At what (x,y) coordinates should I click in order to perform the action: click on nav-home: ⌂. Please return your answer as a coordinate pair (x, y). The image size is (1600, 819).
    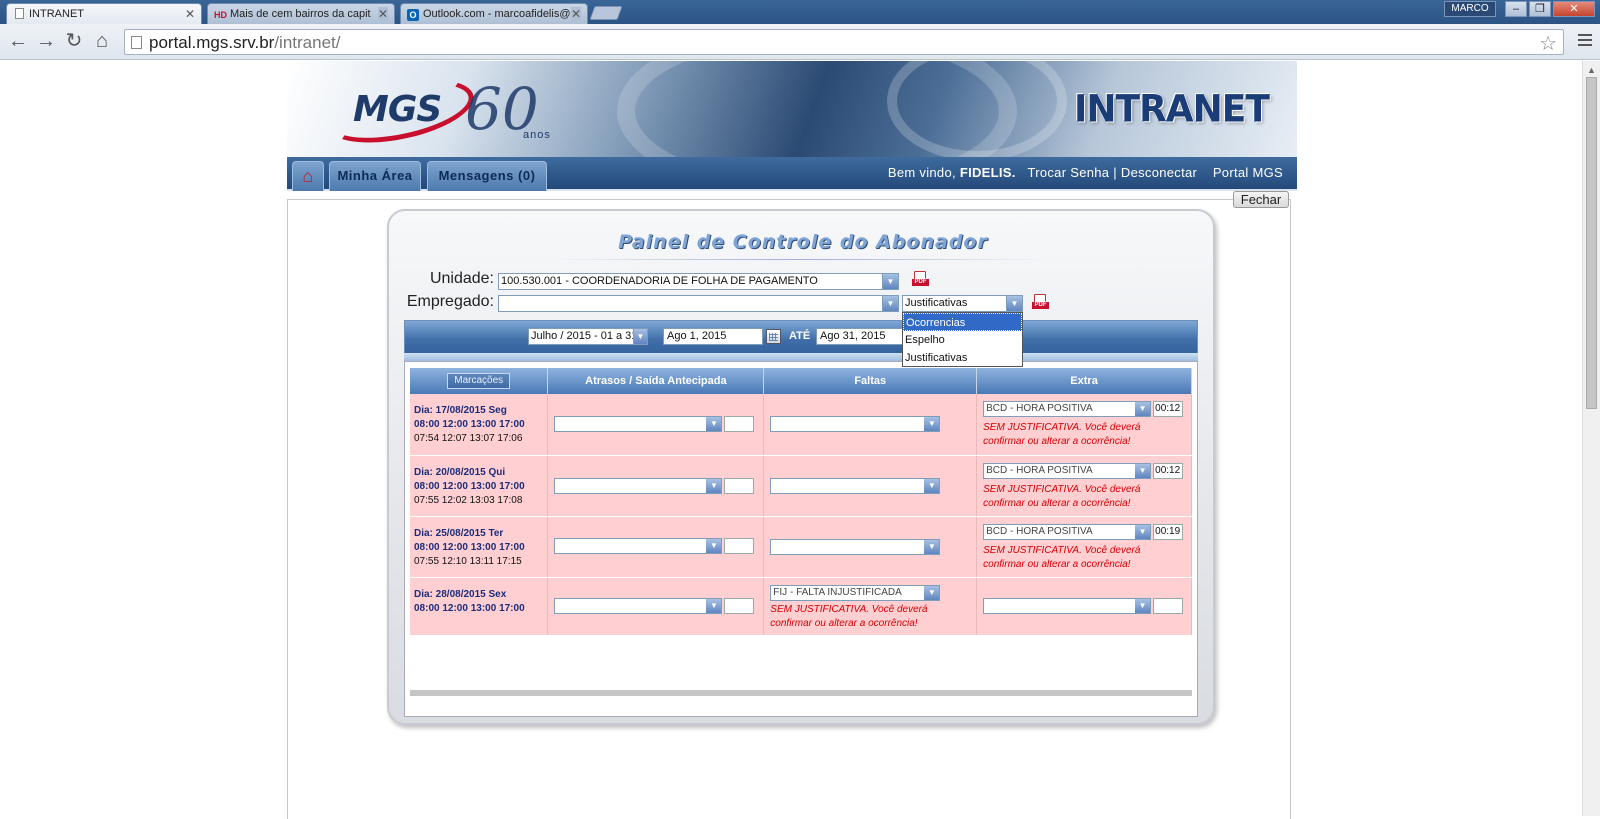
    Looking at the image, I should click on (308, 176).